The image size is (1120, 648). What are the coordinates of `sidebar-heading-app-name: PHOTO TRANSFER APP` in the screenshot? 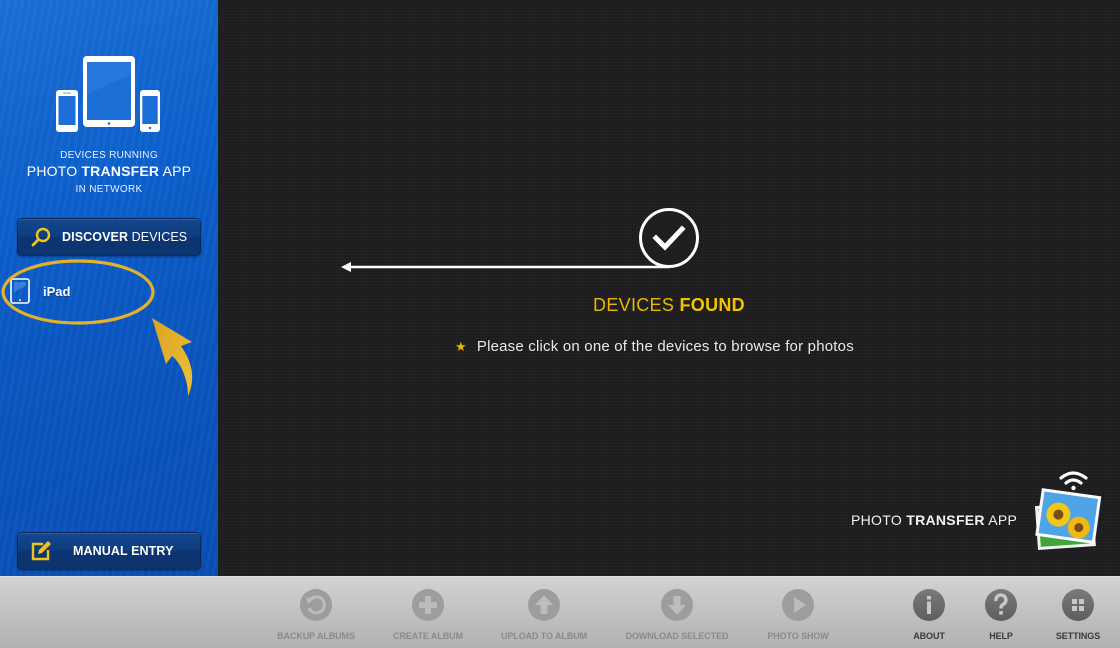 It's located at (109, 171).